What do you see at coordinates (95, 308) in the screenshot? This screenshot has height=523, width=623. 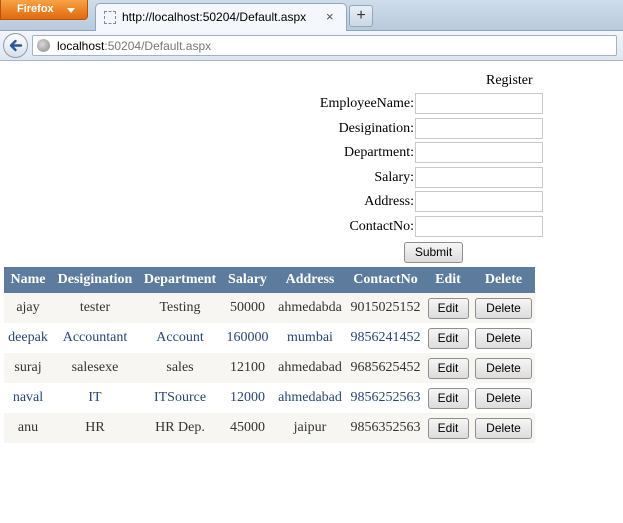 I see `cell-desigination: tester` at bounding box center [95, 308].